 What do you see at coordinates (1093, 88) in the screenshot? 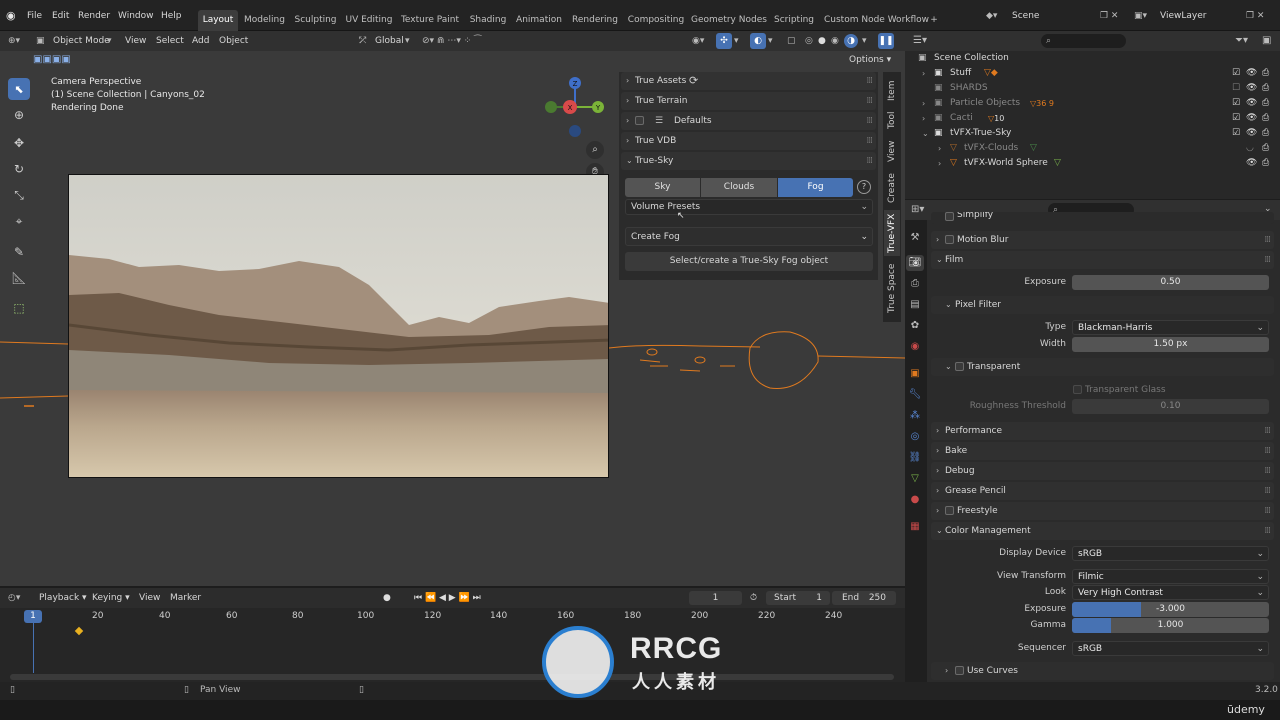
I see `outliner-row: ▣ SHARDS ☐ 👁︎ ⎙` at bounding box center [1093, 88].